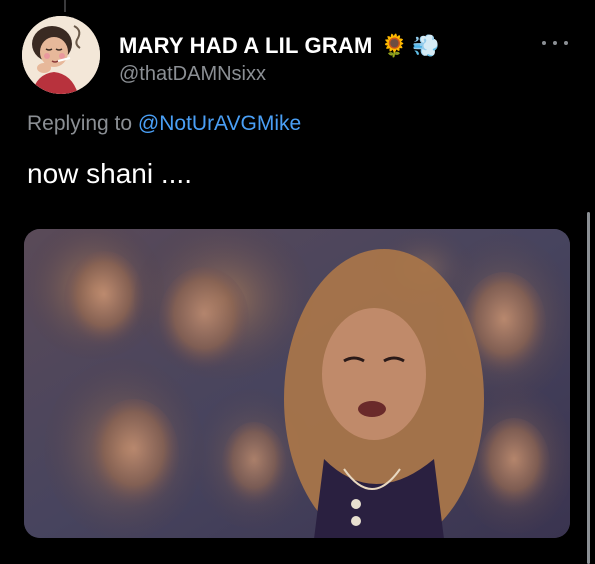 Image resolution: width=595 pixels, height=564 pixels. What do you see at coordinates (246, 45) in the screenshot?
I see `display-name-text: MARY HAD A LIL GRAM` at bounding box center [246, 45].